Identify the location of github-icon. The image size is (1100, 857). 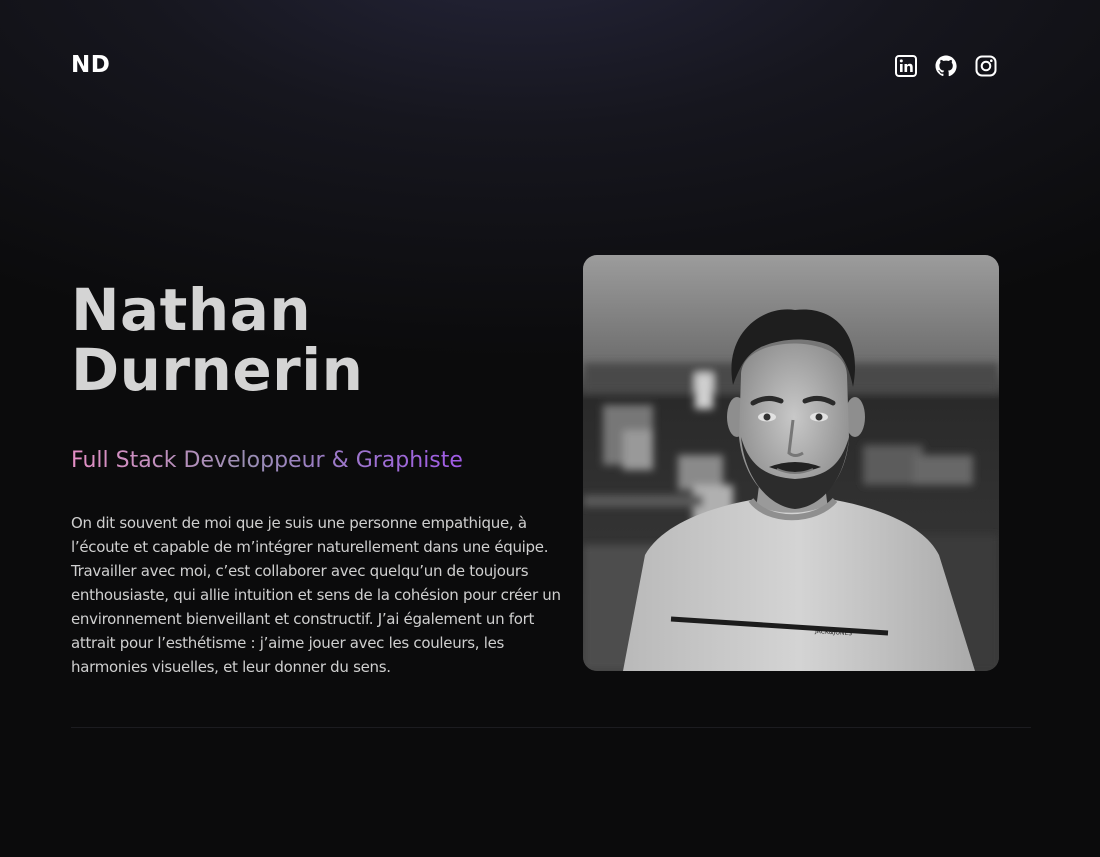
(946, 66).